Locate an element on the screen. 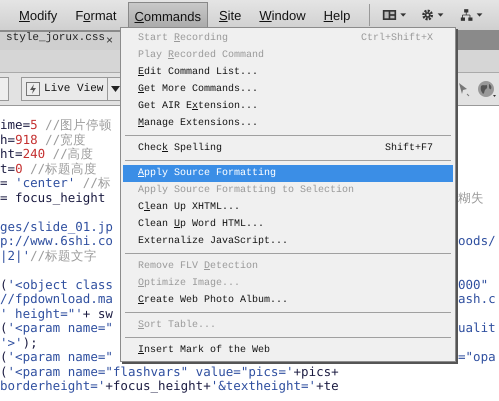 The height and width of the screenshot is (401, 499). code-line: ' height="'+ sw is located at coordinates (56, 313).